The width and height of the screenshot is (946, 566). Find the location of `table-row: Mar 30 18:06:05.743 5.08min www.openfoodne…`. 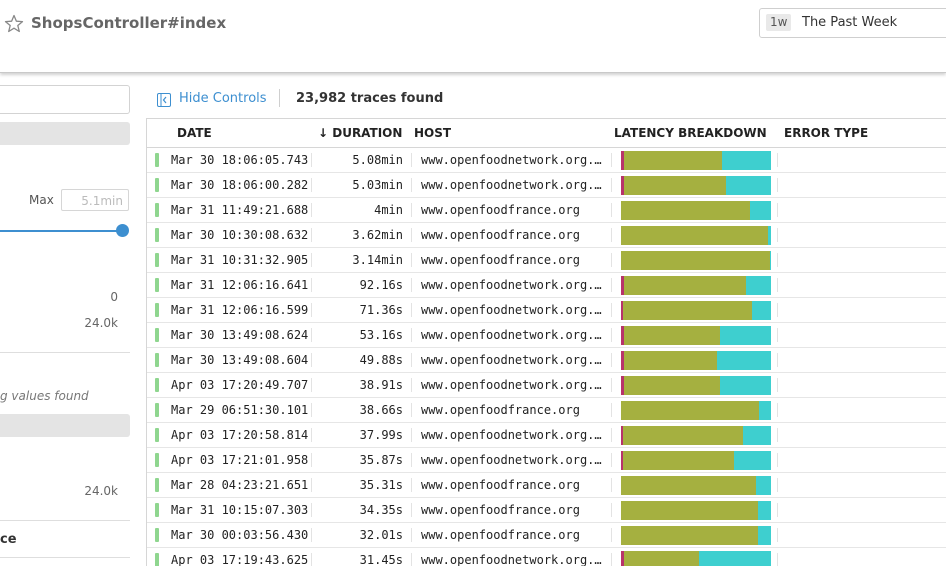

table-row: Mar 30 18:06:05.743 5.08min www.openfoodne… is located at coordinates (546, 160).